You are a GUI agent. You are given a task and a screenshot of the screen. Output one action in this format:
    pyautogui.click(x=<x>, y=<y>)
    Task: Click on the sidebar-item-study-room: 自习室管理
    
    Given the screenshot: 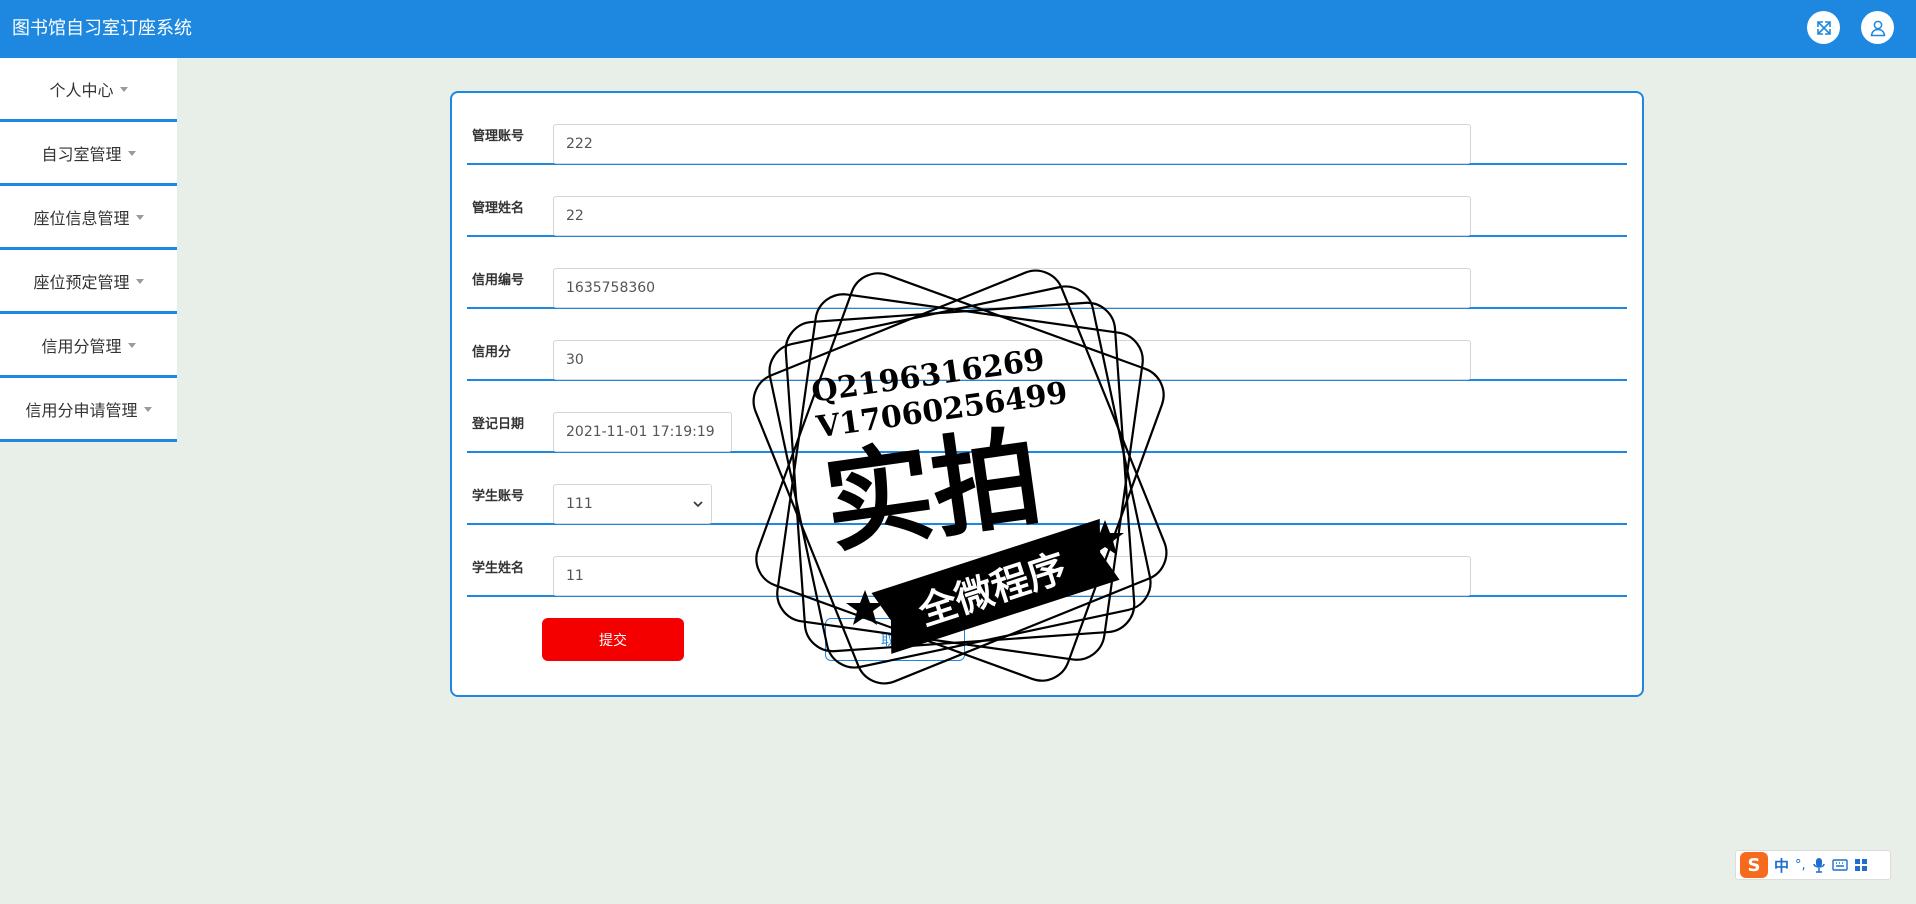 What is the action you would take?
    pyautogui.click(x=88, y=154)
    